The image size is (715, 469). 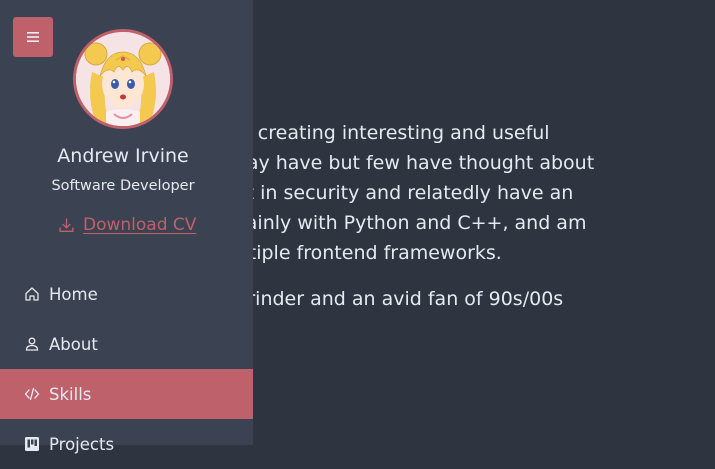 What do you see at coordinates (126, 444) in the screenshot?
I see `sidebar-item-projects: Projects` at bounding box center [126, 444].